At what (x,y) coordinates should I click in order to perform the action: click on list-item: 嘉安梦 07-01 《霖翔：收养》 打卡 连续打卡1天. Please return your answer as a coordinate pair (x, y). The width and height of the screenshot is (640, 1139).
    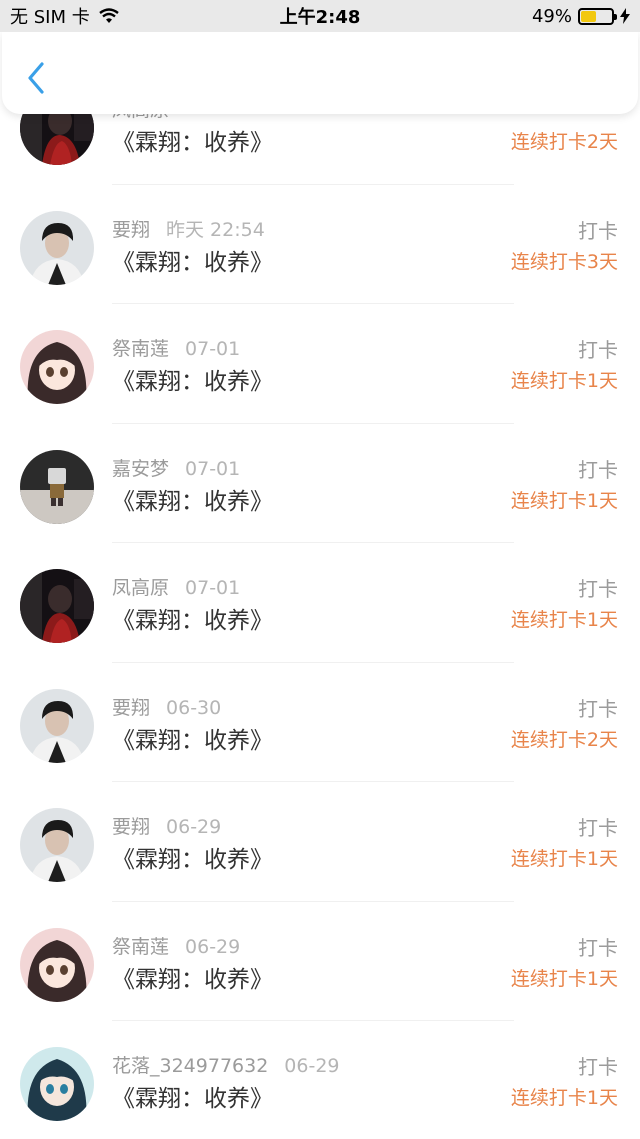
    Looking at the image, I should click on (320, 483).